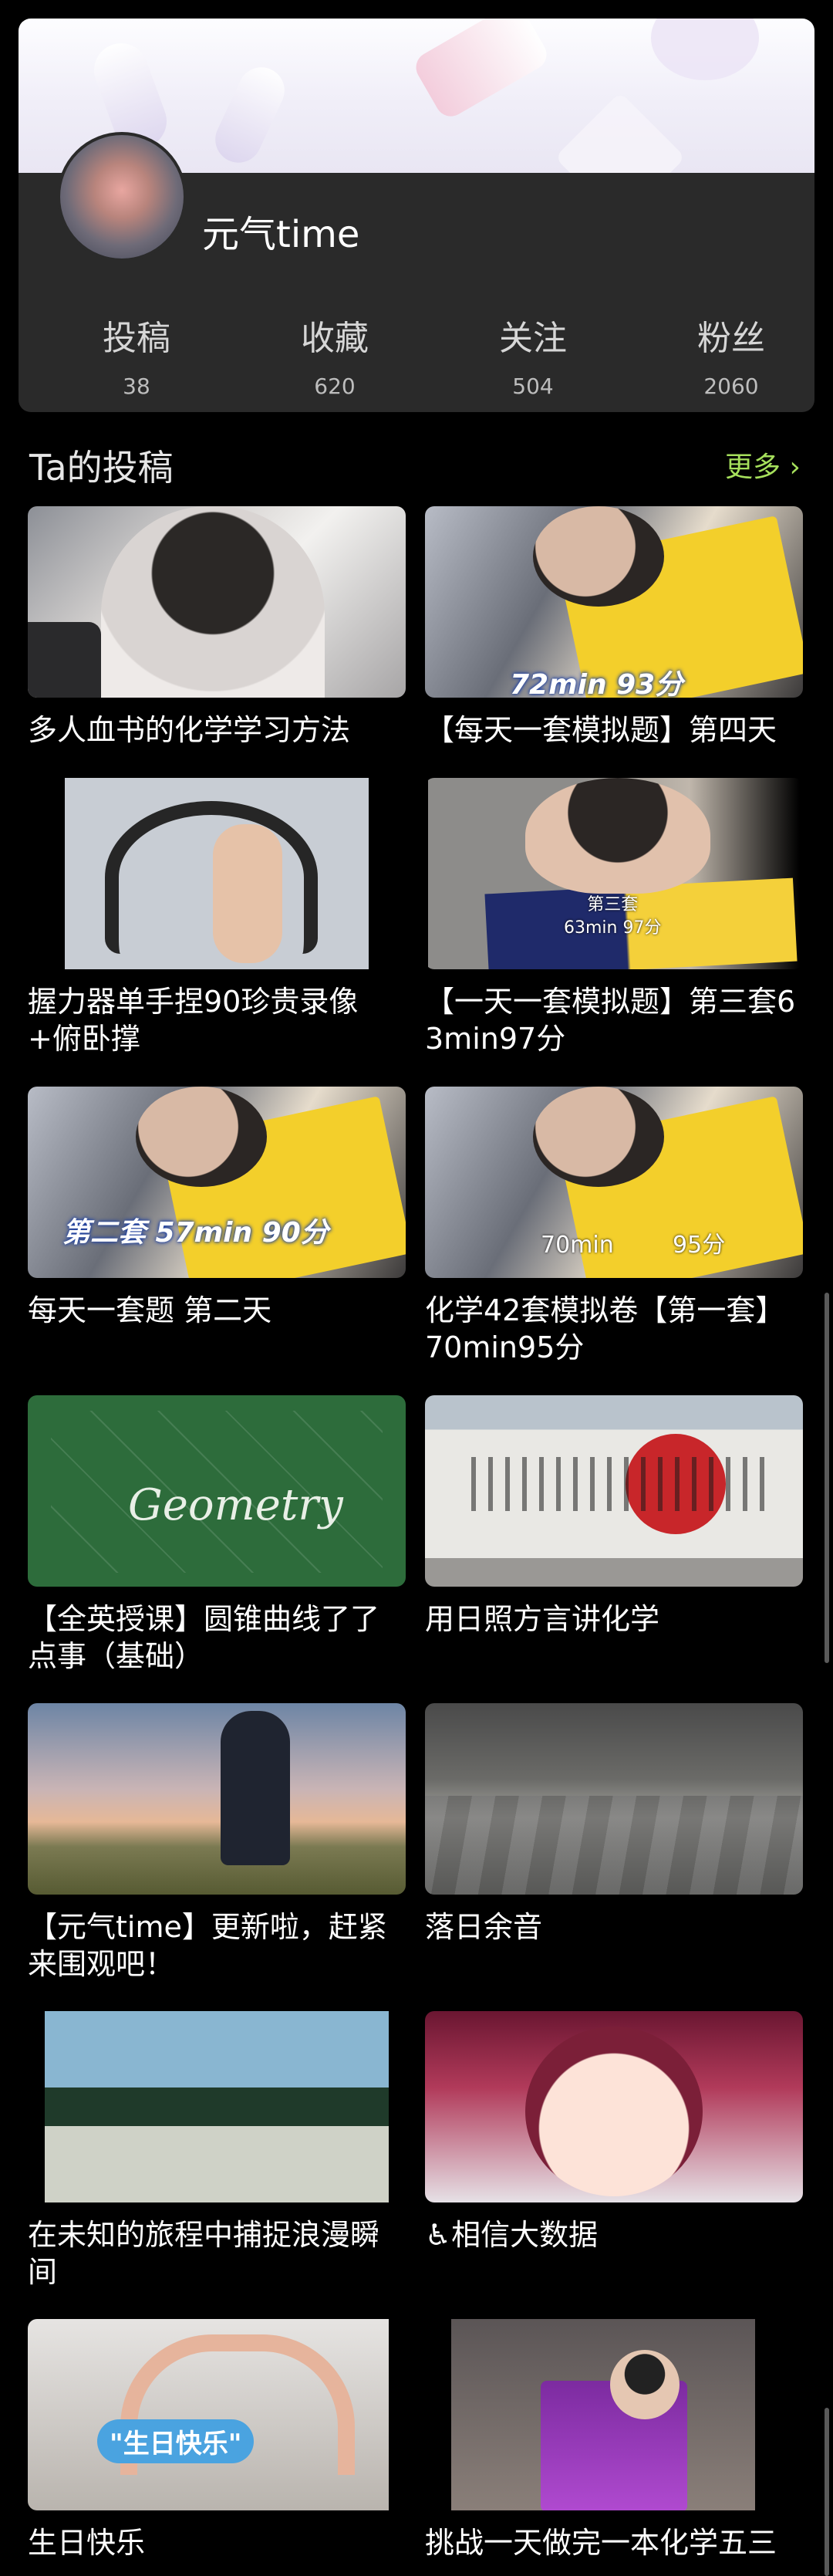  What do you see at coordinates (217, 1182) in the screenshot?
I see `video-thumbnail: 第二套 57min 90分` at bounding box center [217, 1182].